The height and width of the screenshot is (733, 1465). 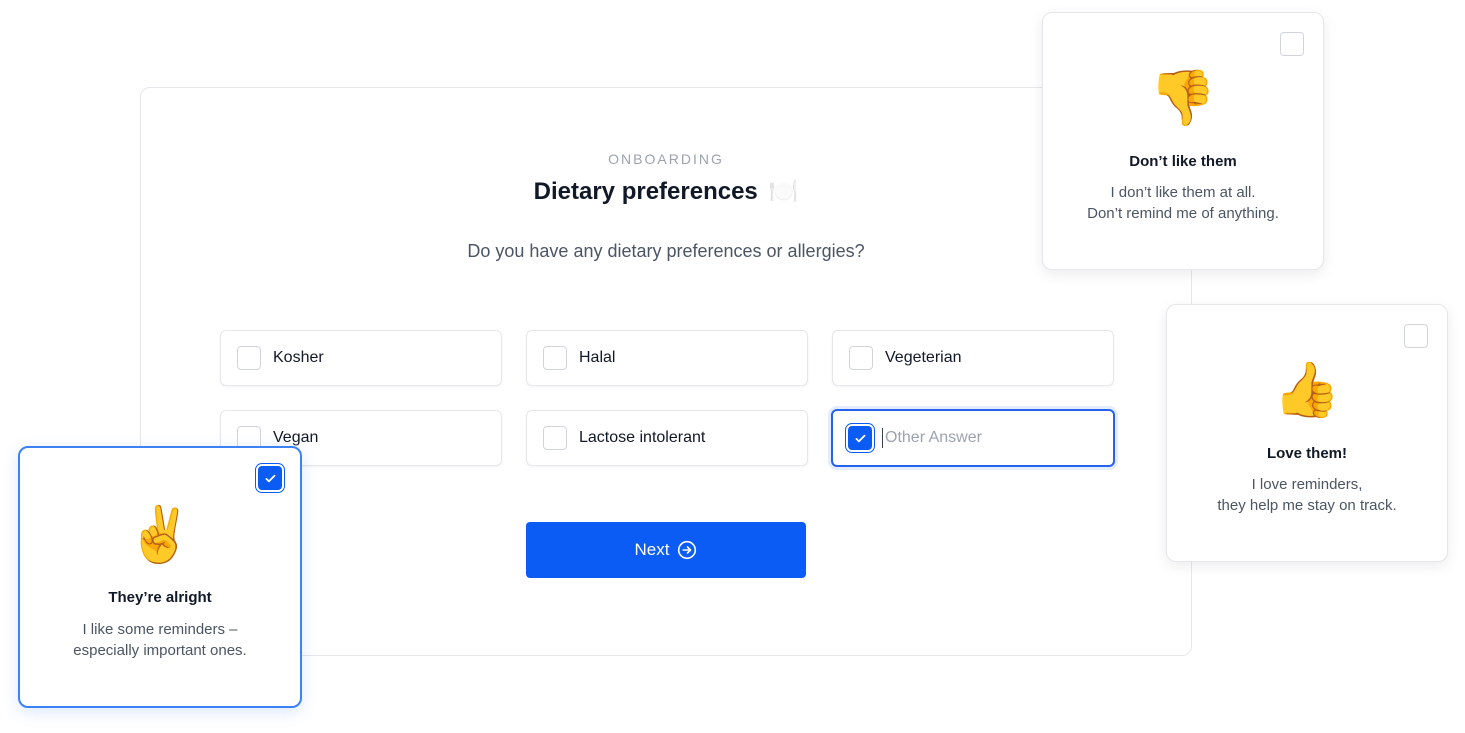 I want to click on thumbs-up-icon: 👍, so click(x=1307, y=390).